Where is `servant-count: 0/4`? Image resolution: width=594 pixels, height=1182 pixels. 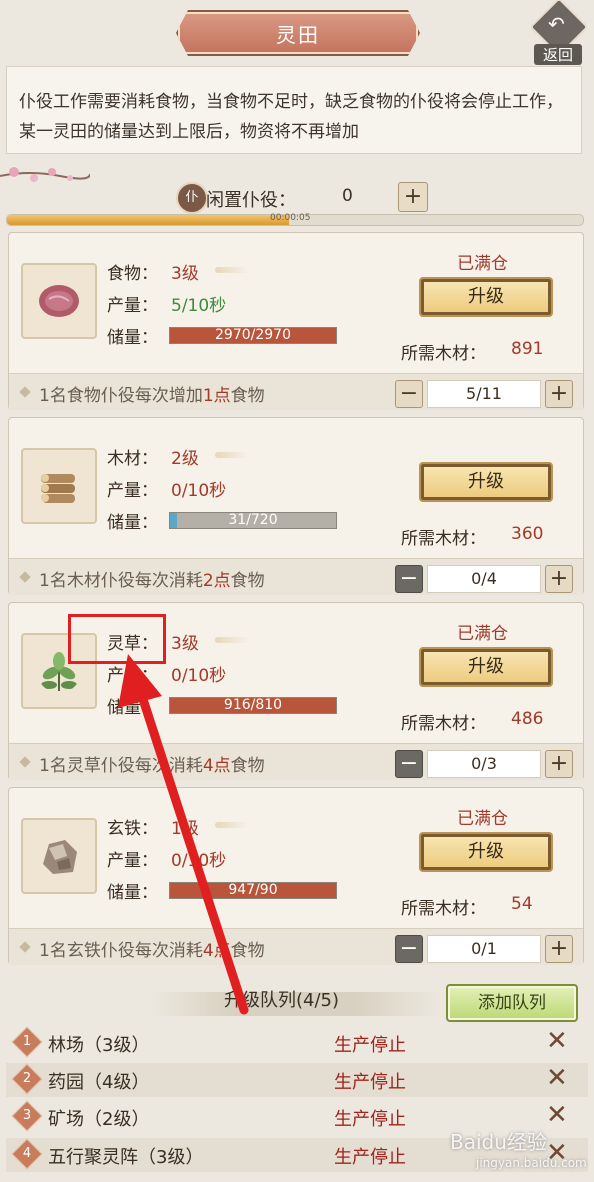 servant-count: 0/4 is located at coordinates (484, 579).